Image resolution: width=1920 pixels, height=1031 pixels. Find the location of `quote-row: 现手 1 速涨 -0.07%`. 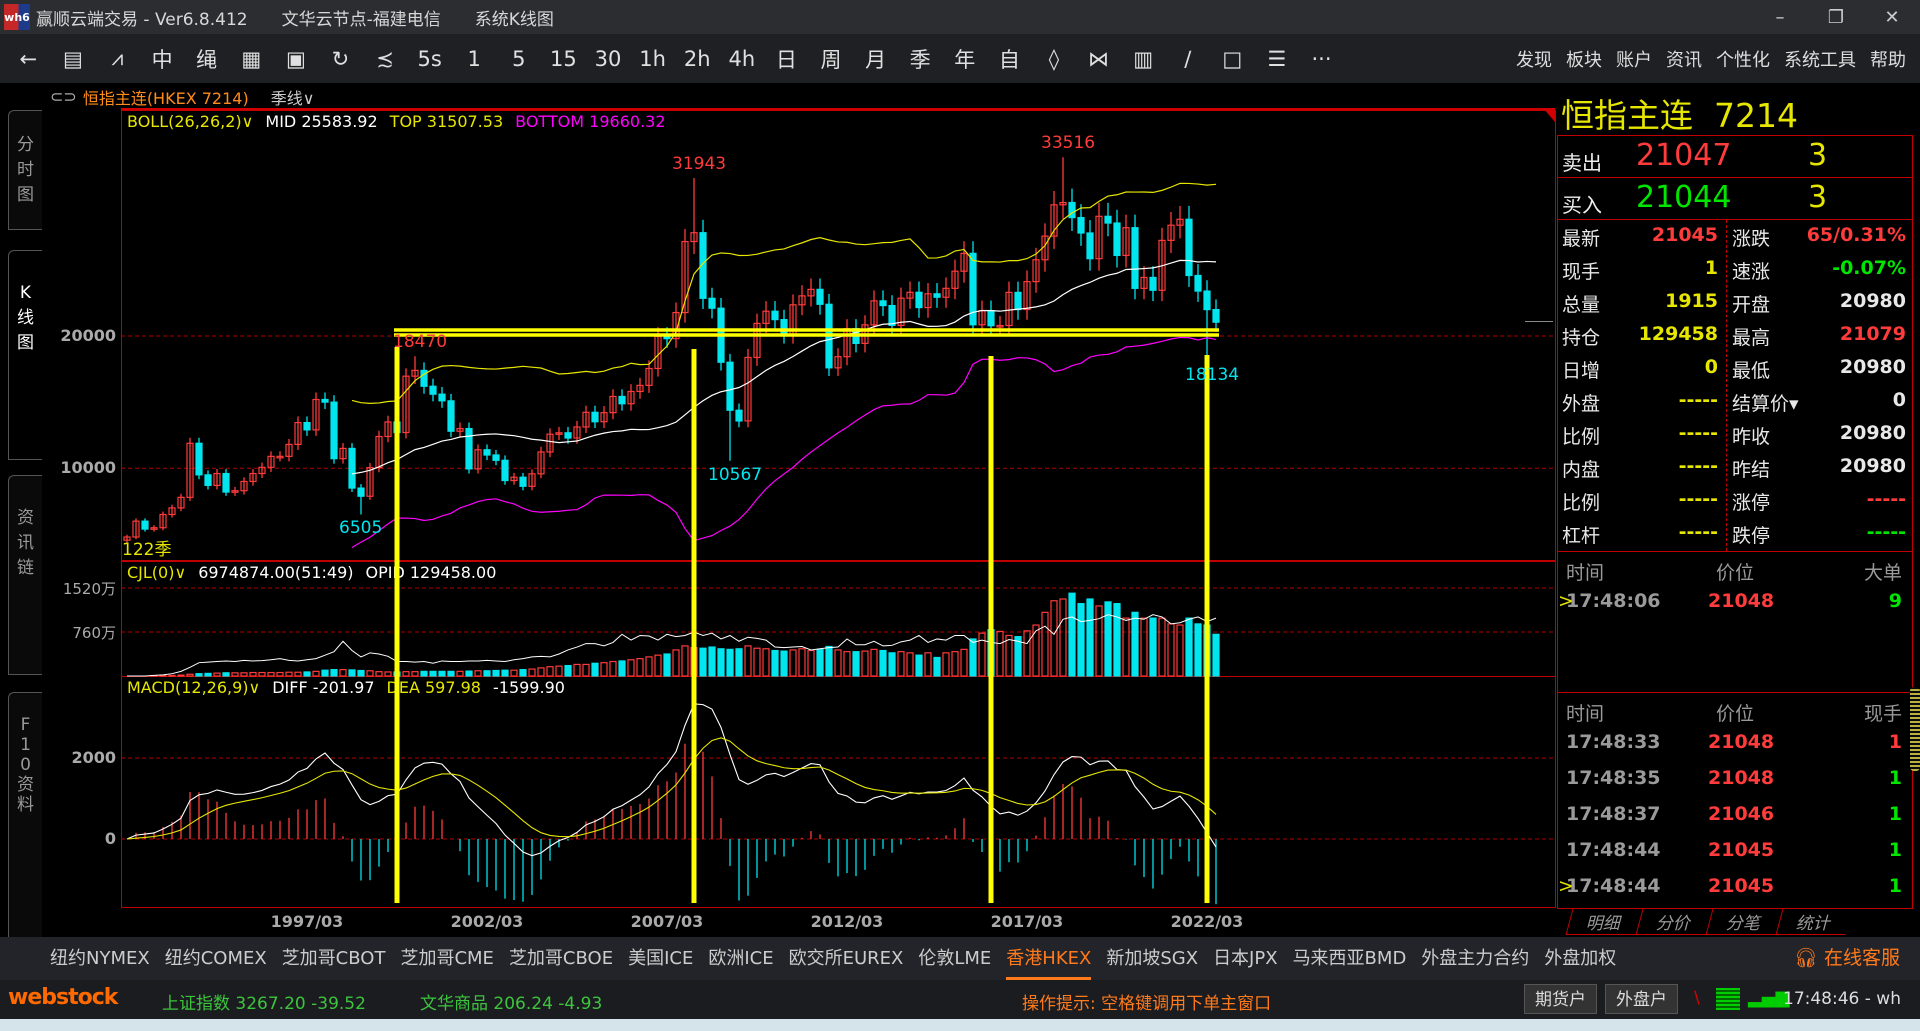

quote-row: 现手 1 速涨 -0.07% is located at coordinates (1736, 269).